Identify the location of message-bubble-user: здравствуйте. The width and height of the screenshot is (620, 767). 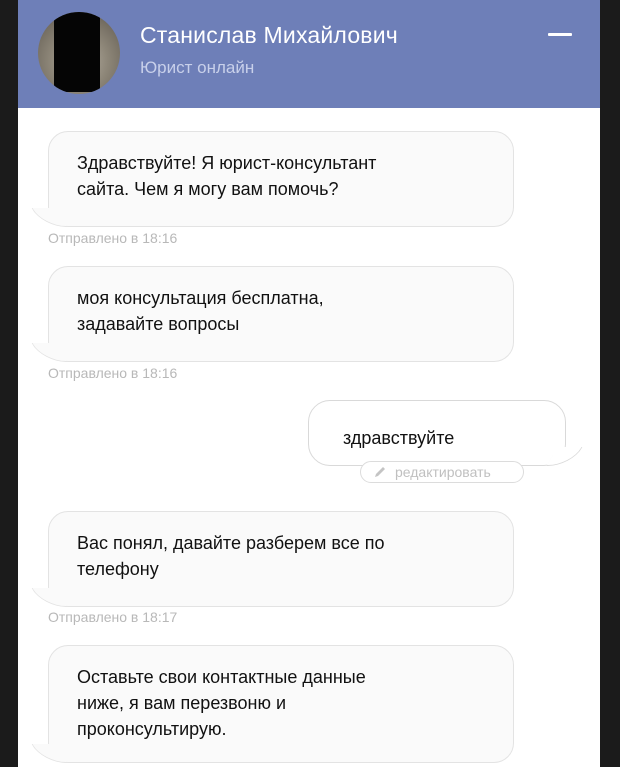
(437, 433).